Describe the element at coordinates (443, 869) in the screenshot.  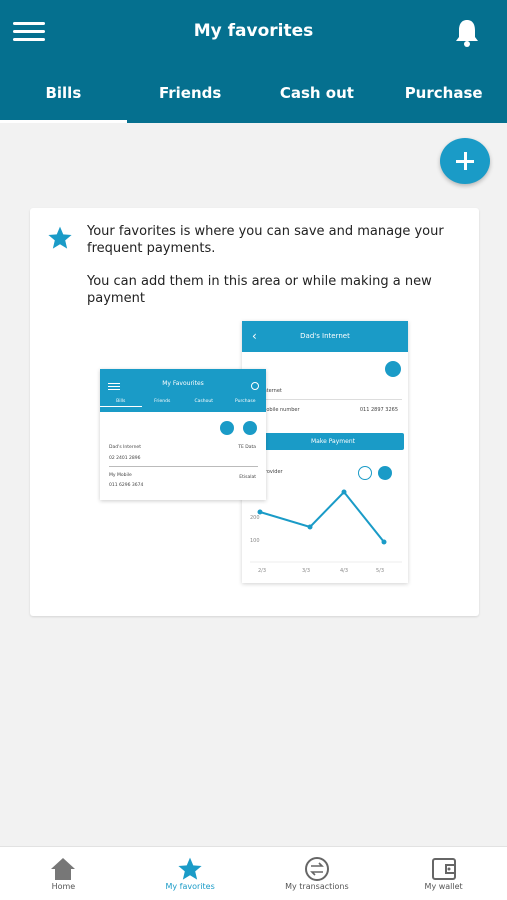
I see `wallet-icon` at that location.